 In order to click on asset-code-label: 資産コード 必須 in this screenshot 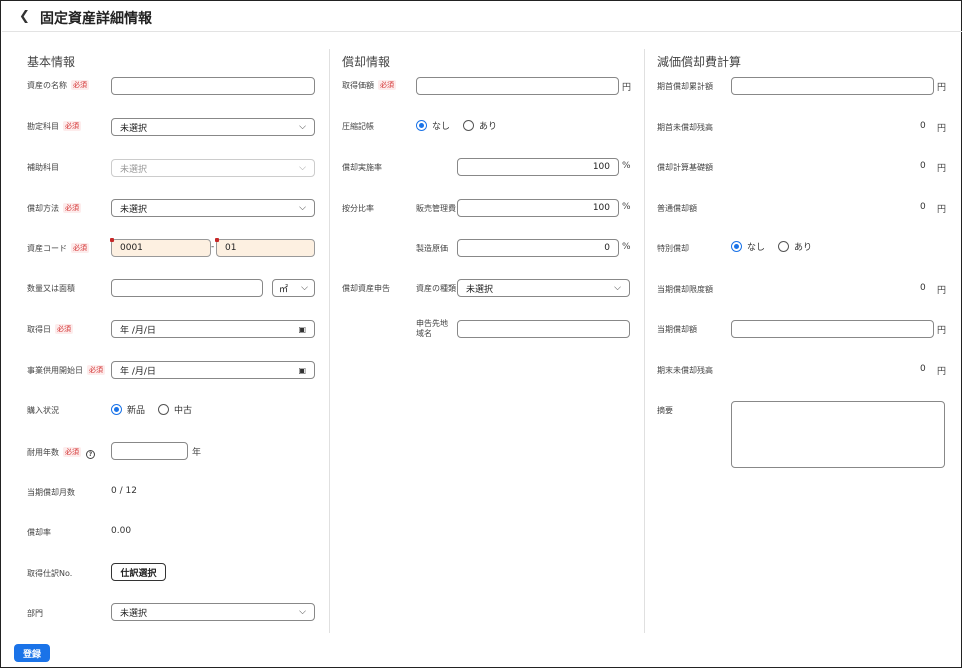, I will do `click(58, 248)`.